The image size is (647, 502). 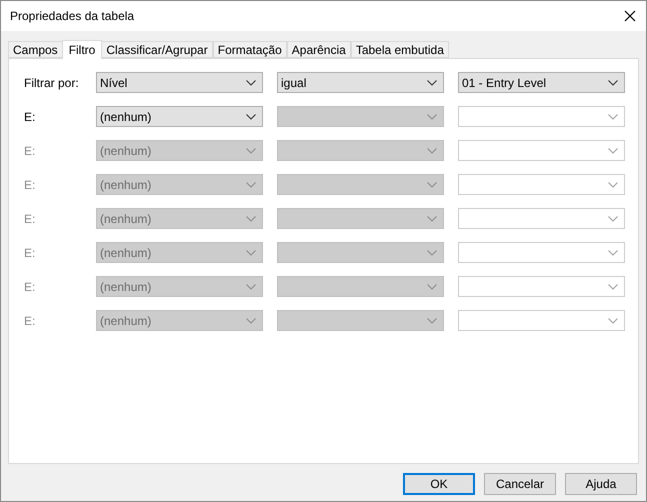 I want to click on row-label: Filtrar por:, so click(x=52, y=83).